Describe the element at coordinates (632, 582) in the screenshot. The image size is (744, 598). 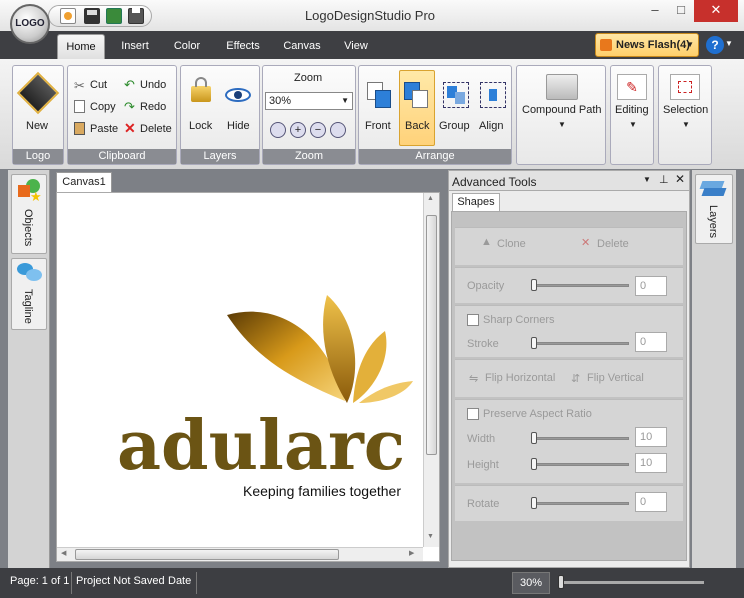
I see `zoom-slider-track` at that location.